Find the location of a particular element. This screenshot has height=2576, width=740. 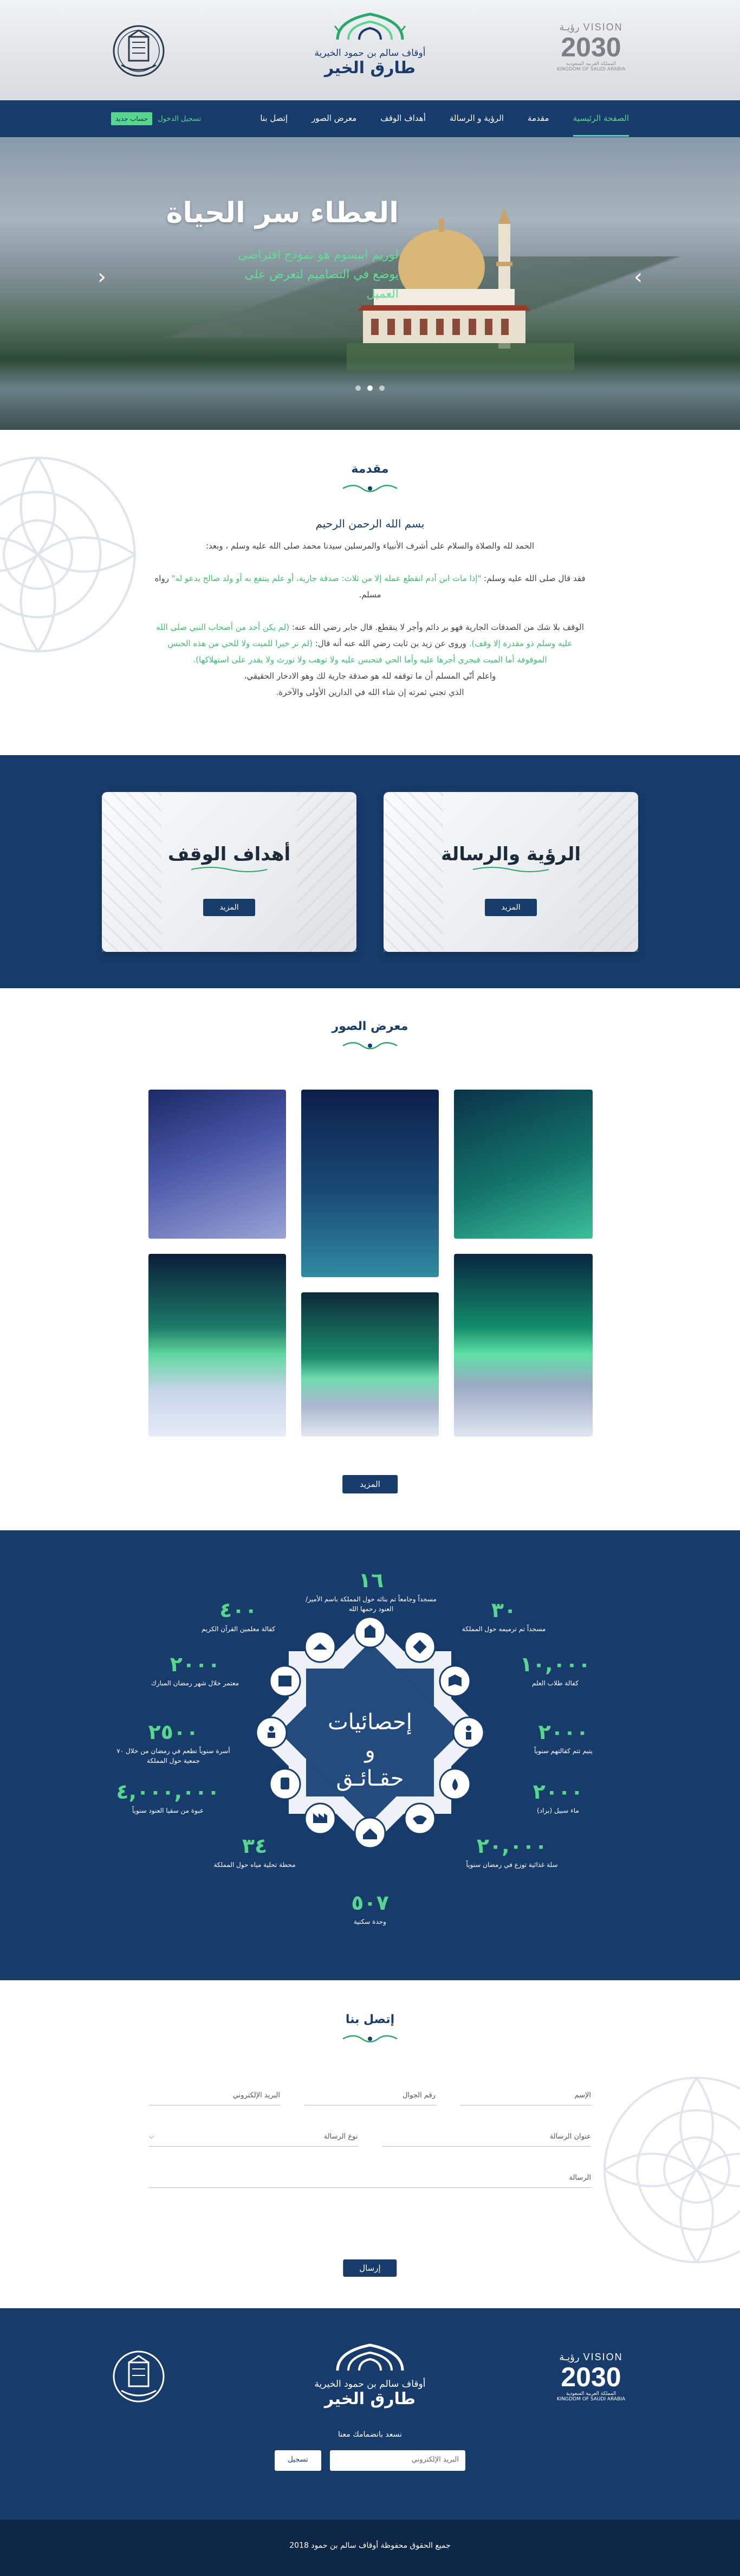

nav-item-gallery: معرض الصور is located at coordinates (333, 119).